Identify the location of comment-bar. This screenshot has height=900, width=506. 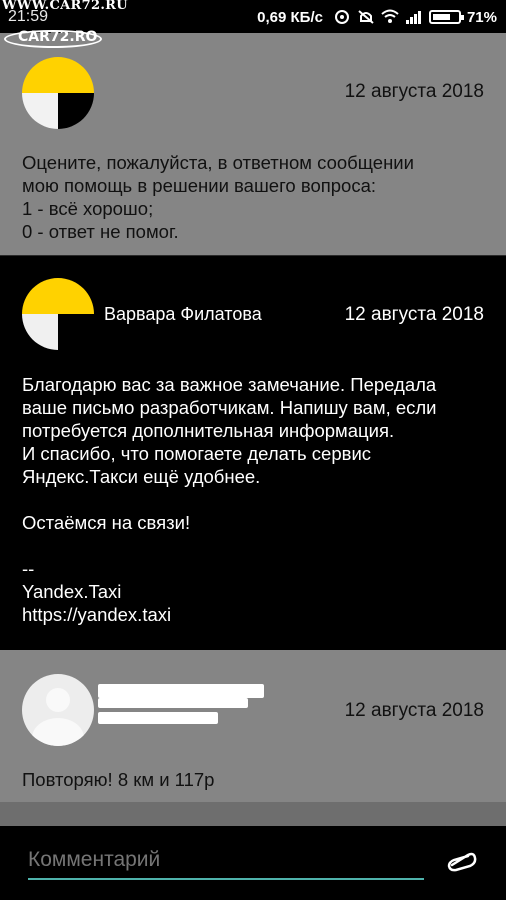
(253, 863).